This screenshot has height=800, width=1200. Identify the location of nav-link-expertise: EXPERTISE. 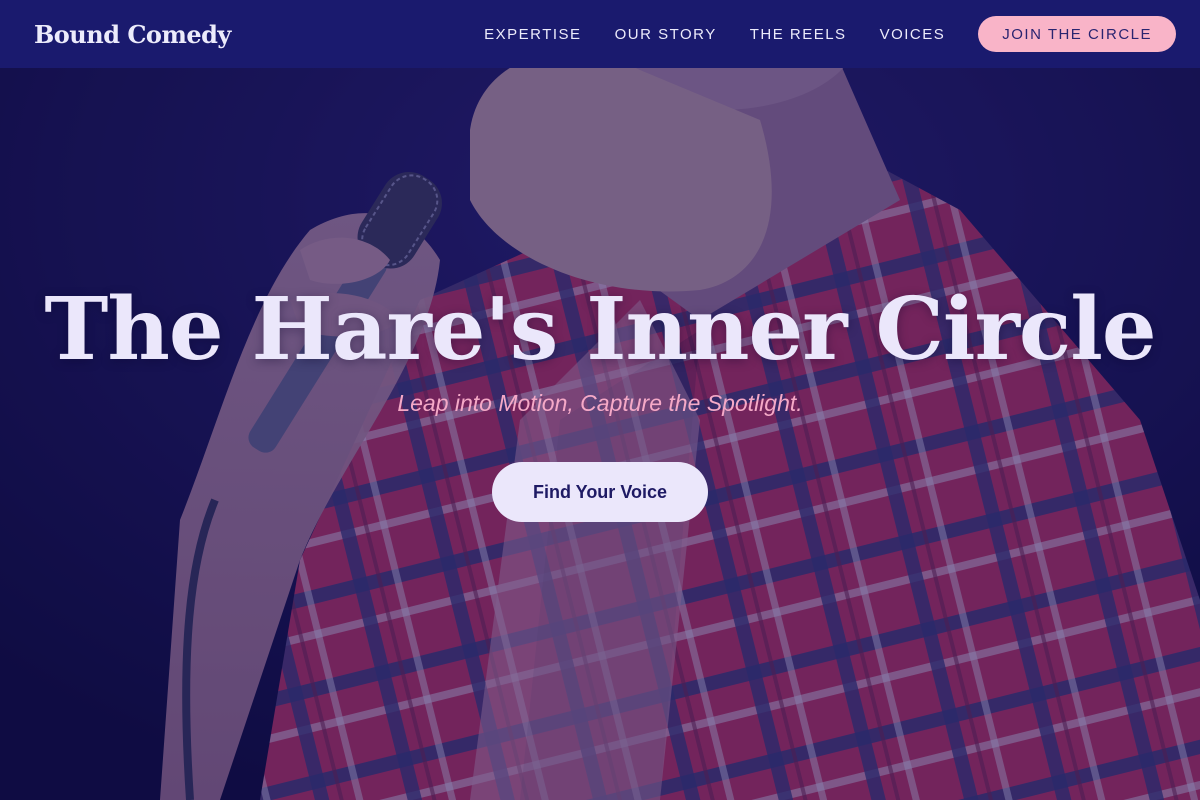
(532, 34).